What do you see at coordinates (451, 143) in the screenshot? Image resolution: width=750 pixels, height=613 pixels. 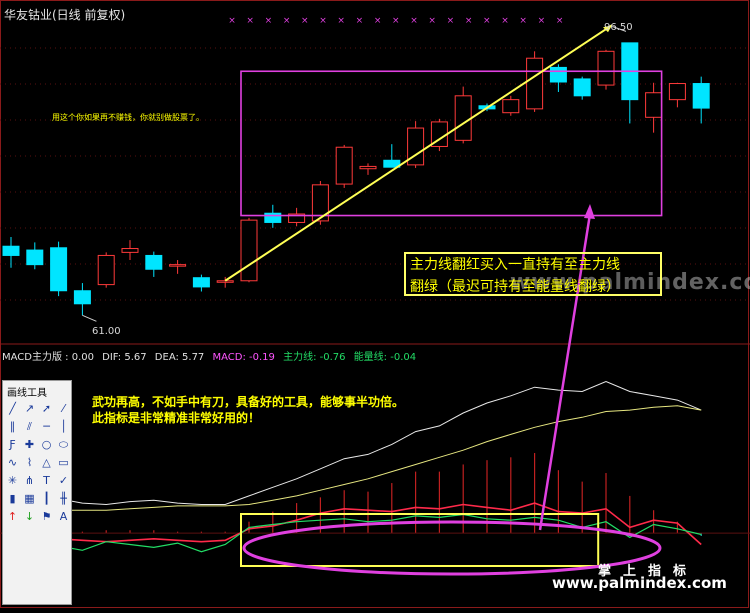 I see `trend-box` at bounding box center [451, 143].